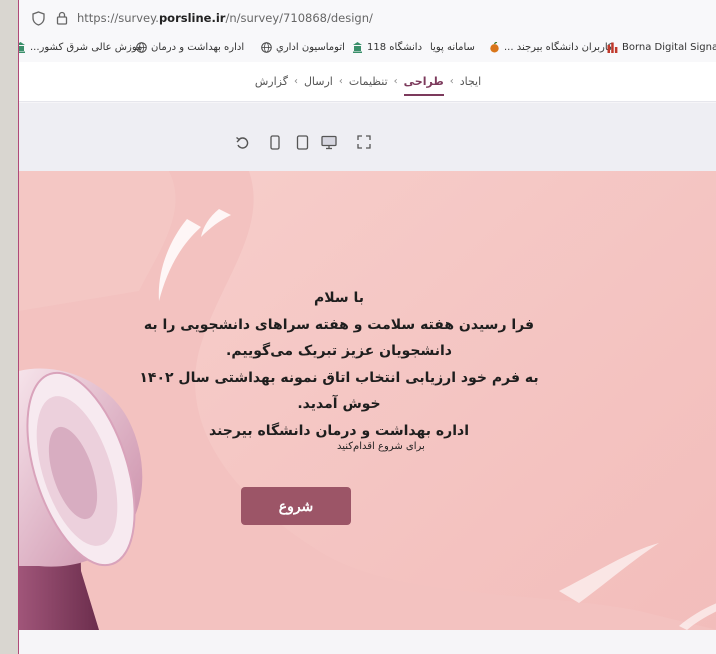 This screenshot has width=716, height=654. Describe the element at coordinates (299, 18) in the screenshot. I see `url-path: /n/survey/710868/design/` at that location.